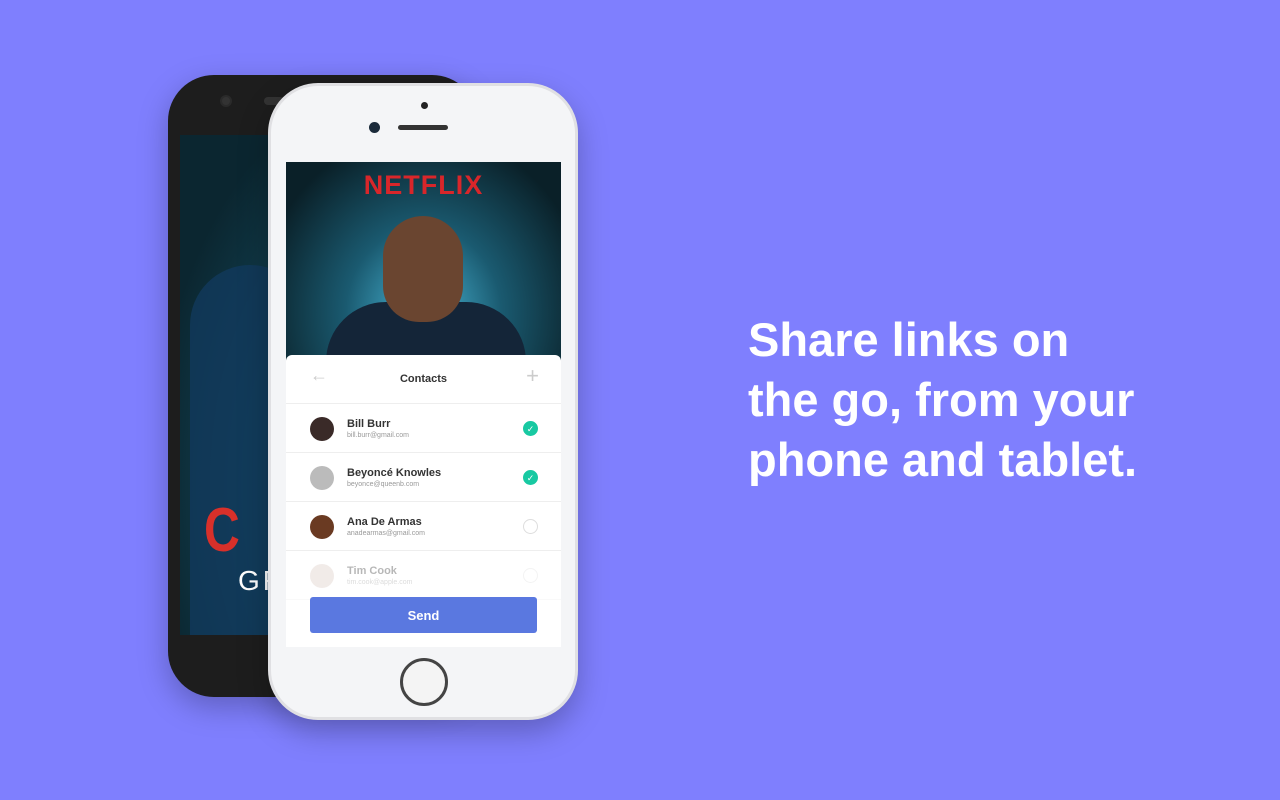  I want to click on contact-email: anadearmas@gmail.com, so click(386, 533).